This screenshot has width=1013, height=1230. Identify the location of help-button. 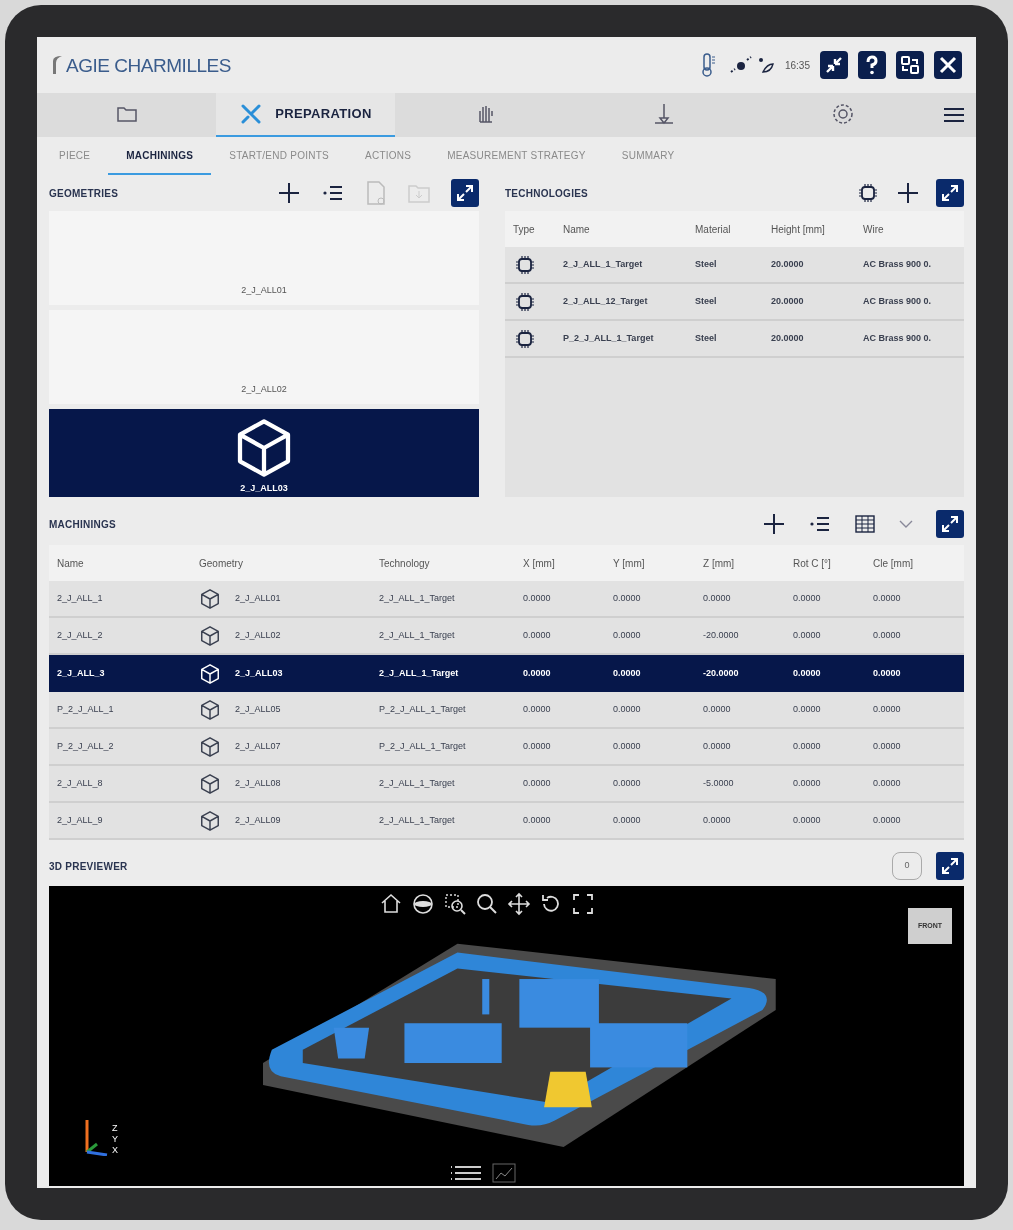
(872, 65).